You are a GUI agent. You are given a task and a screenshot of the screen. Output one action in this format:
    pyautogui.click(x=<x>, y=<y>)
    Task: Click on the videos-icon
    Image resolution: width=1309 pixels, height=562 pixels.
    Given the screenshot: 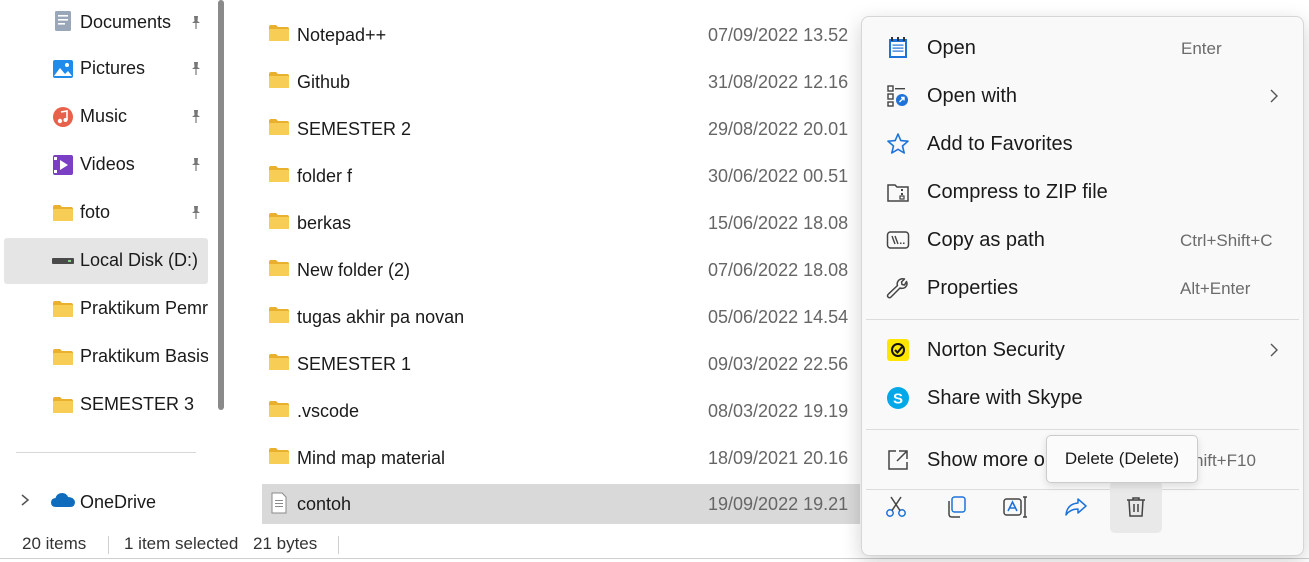 What is the action you would take?
    pyautogui.click(x=63, y=165)
    